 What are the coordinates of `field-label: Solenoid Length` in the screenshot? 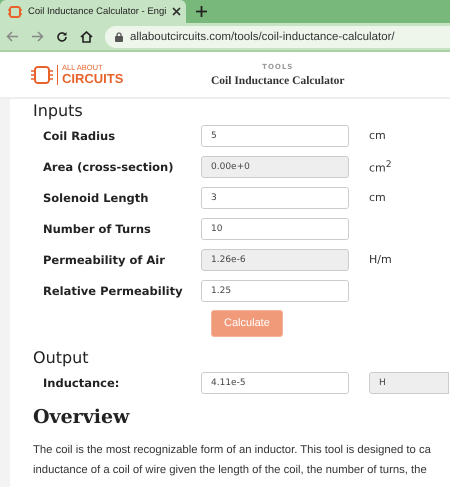 It's located at (96, 197).